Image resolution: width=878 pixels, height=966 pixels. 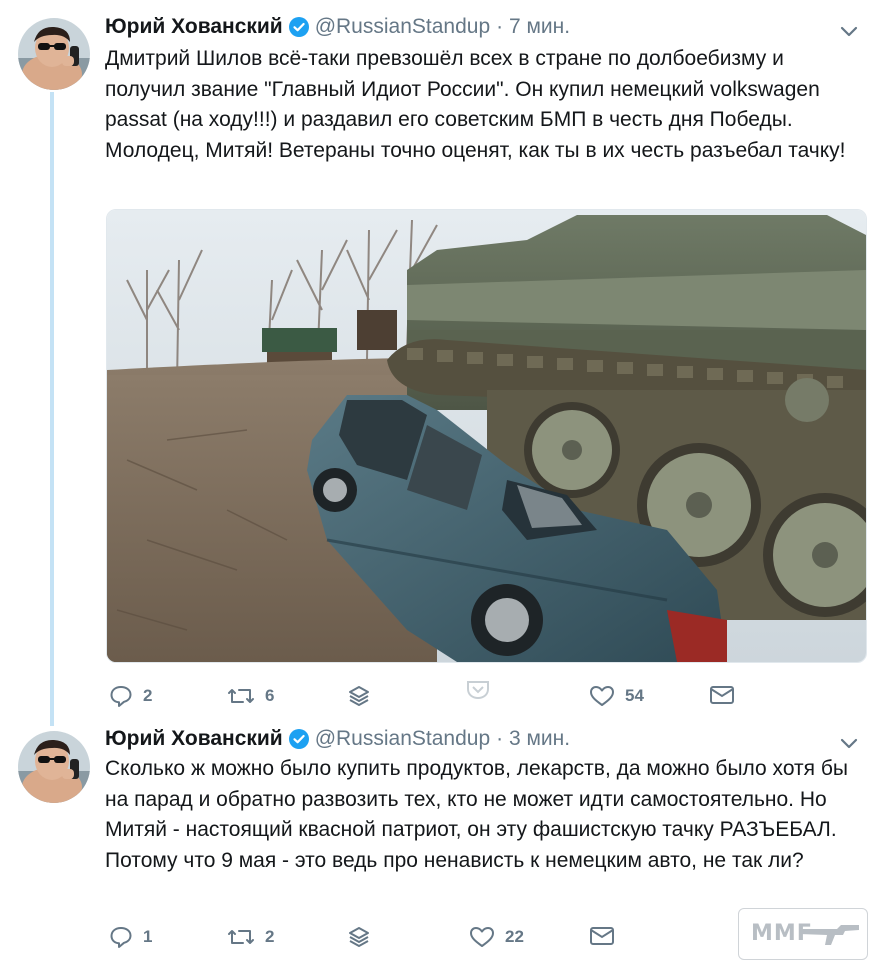 What do you see at coordinates (270, 695) in the screenshot?
I see `retweet-count: 6` at bounding box center [270, 695].